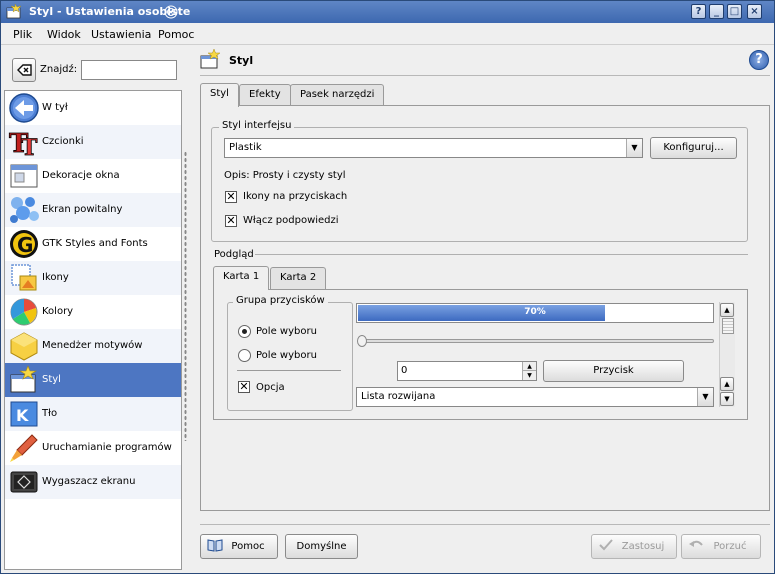 Image resolution: width=775 pixels, height=574 pixels. What do you see at coordinates (81, 175) in the screenshot?
I see `sidebar-item-label: Dekoracje okna` at bounding box center [81, 175].